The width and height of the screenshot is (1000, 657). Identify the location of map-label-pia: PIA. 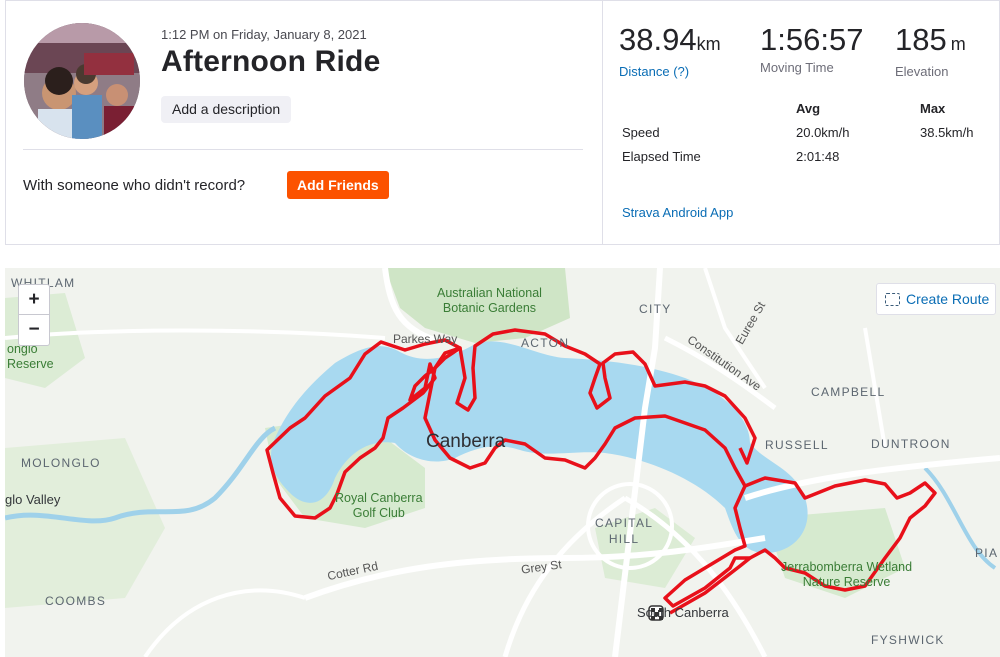
(987, 553).